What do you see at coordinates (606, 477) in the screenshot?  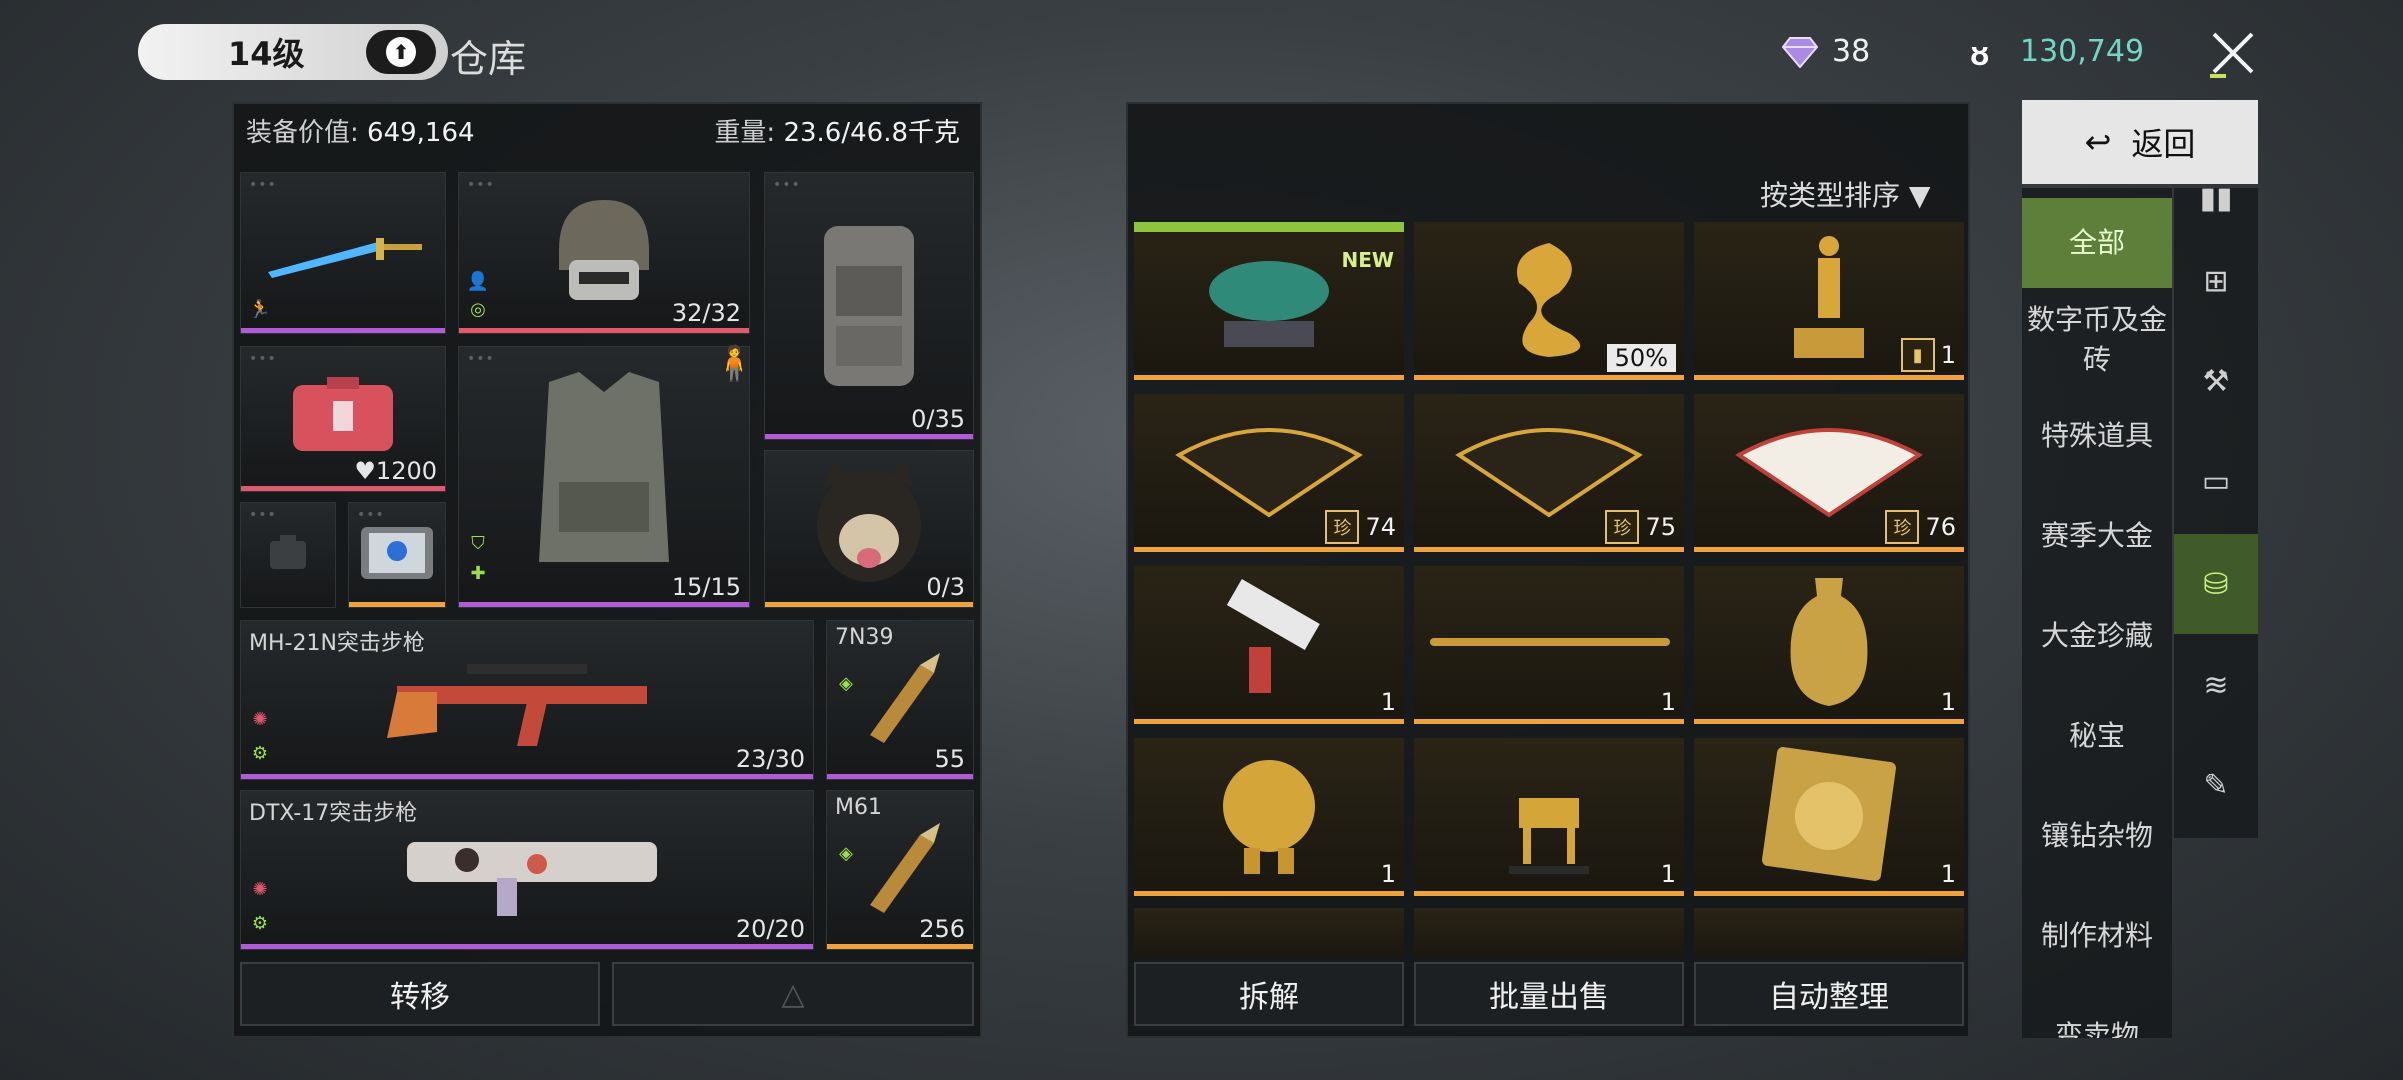 I see `armor-slot: ••• 🧍 ⛉ ✚ 15/15` at bounding box center [606, 477].